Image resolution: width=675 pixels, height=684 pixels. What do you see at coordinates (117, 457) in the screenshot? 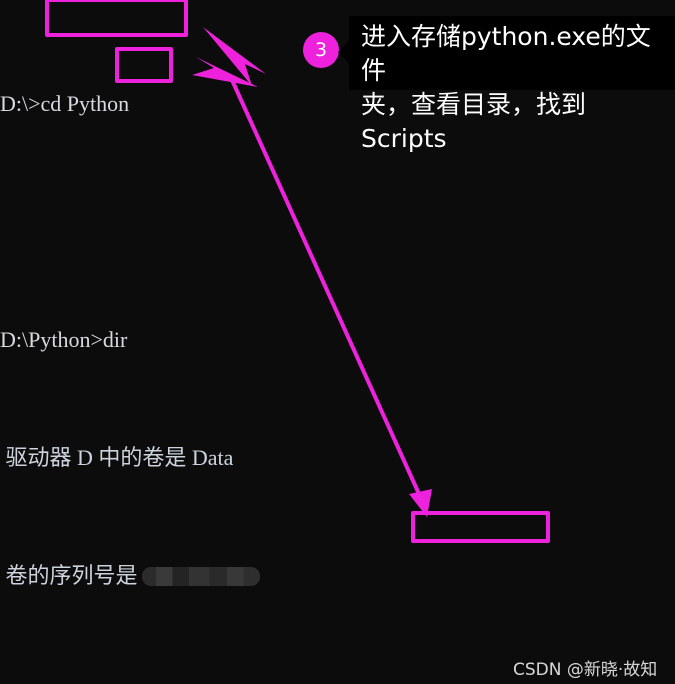
I see `volume-label-line: 驱动器 D 中的卷是 Data` at bounding box center [117, 457].